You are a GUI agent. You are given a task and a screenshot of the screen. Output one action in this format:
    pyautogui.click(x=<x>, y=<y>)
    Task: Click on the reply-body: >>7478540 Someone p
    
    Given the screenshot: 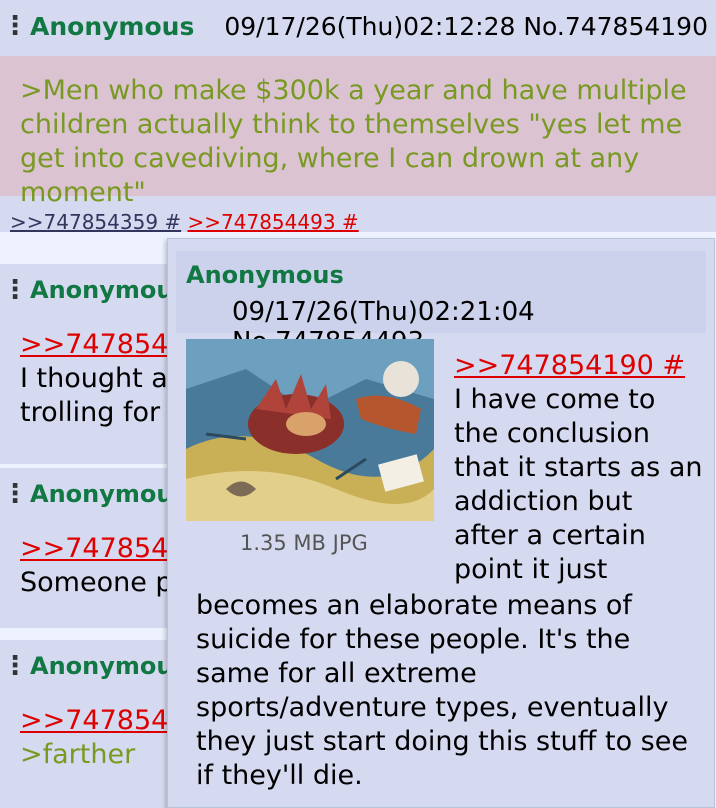 What is the action you would take?
    pyautogui.click(x=90, y=560)
    